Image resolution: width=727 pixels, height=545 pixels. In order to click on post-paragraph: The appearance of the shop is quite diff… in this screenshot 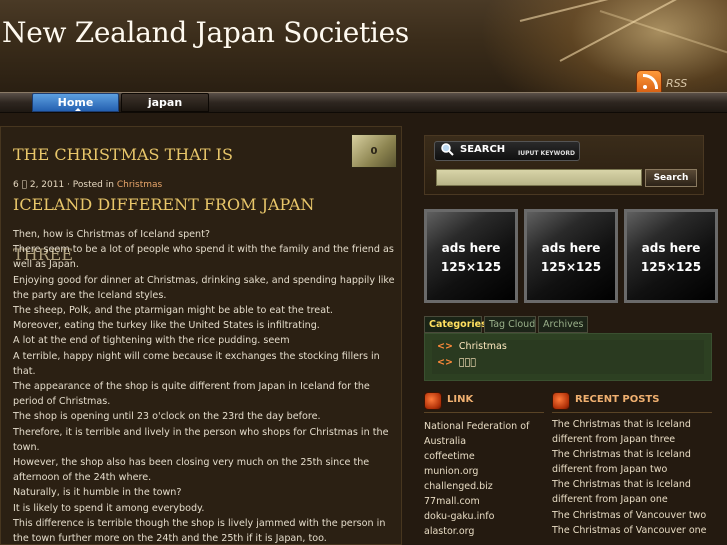, I will do `click(191, 394)`.